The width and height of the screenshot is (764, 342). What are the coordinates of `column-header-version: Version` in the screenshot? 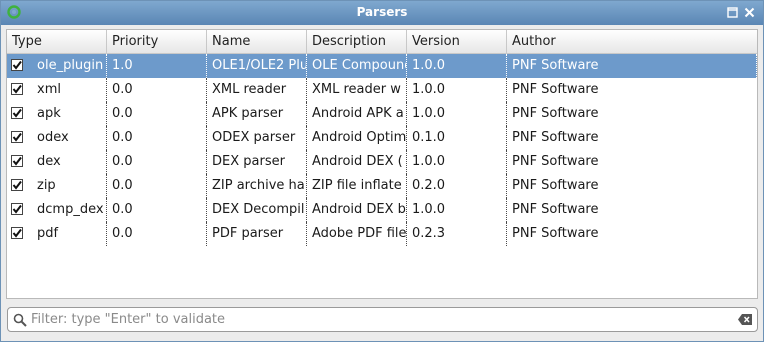 It's located at (457, 41).